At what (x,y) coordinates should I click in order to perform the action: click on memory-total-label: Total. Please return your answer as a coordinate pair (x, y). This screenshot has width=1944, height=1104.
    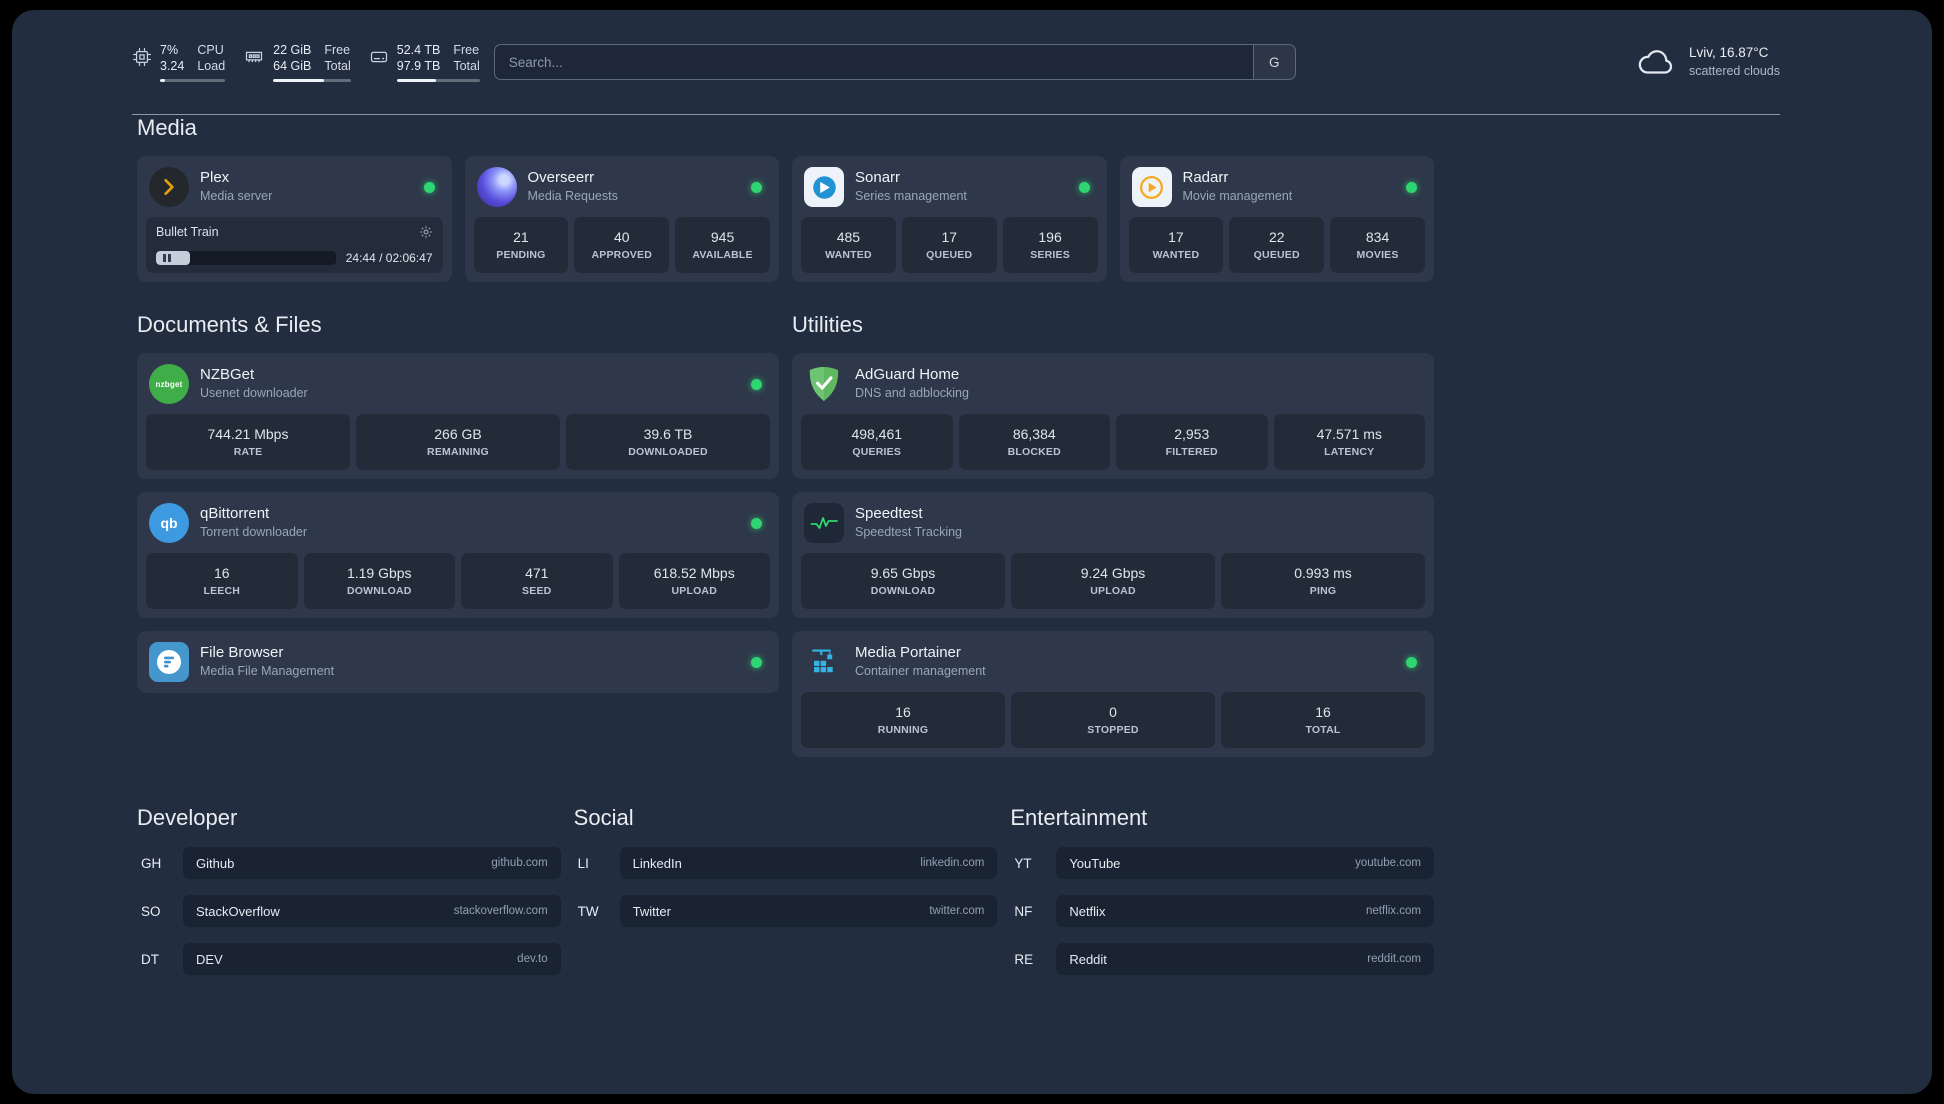
    Looking at the image, I should click on (337, 66).